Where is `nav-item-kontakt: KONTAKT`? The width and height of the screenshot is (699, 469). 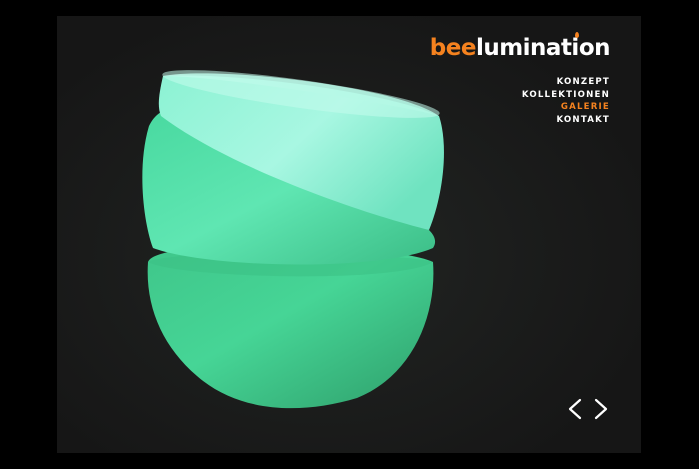
nav-item-kontakt: KONTAKT is located at coordinates (566, 120).